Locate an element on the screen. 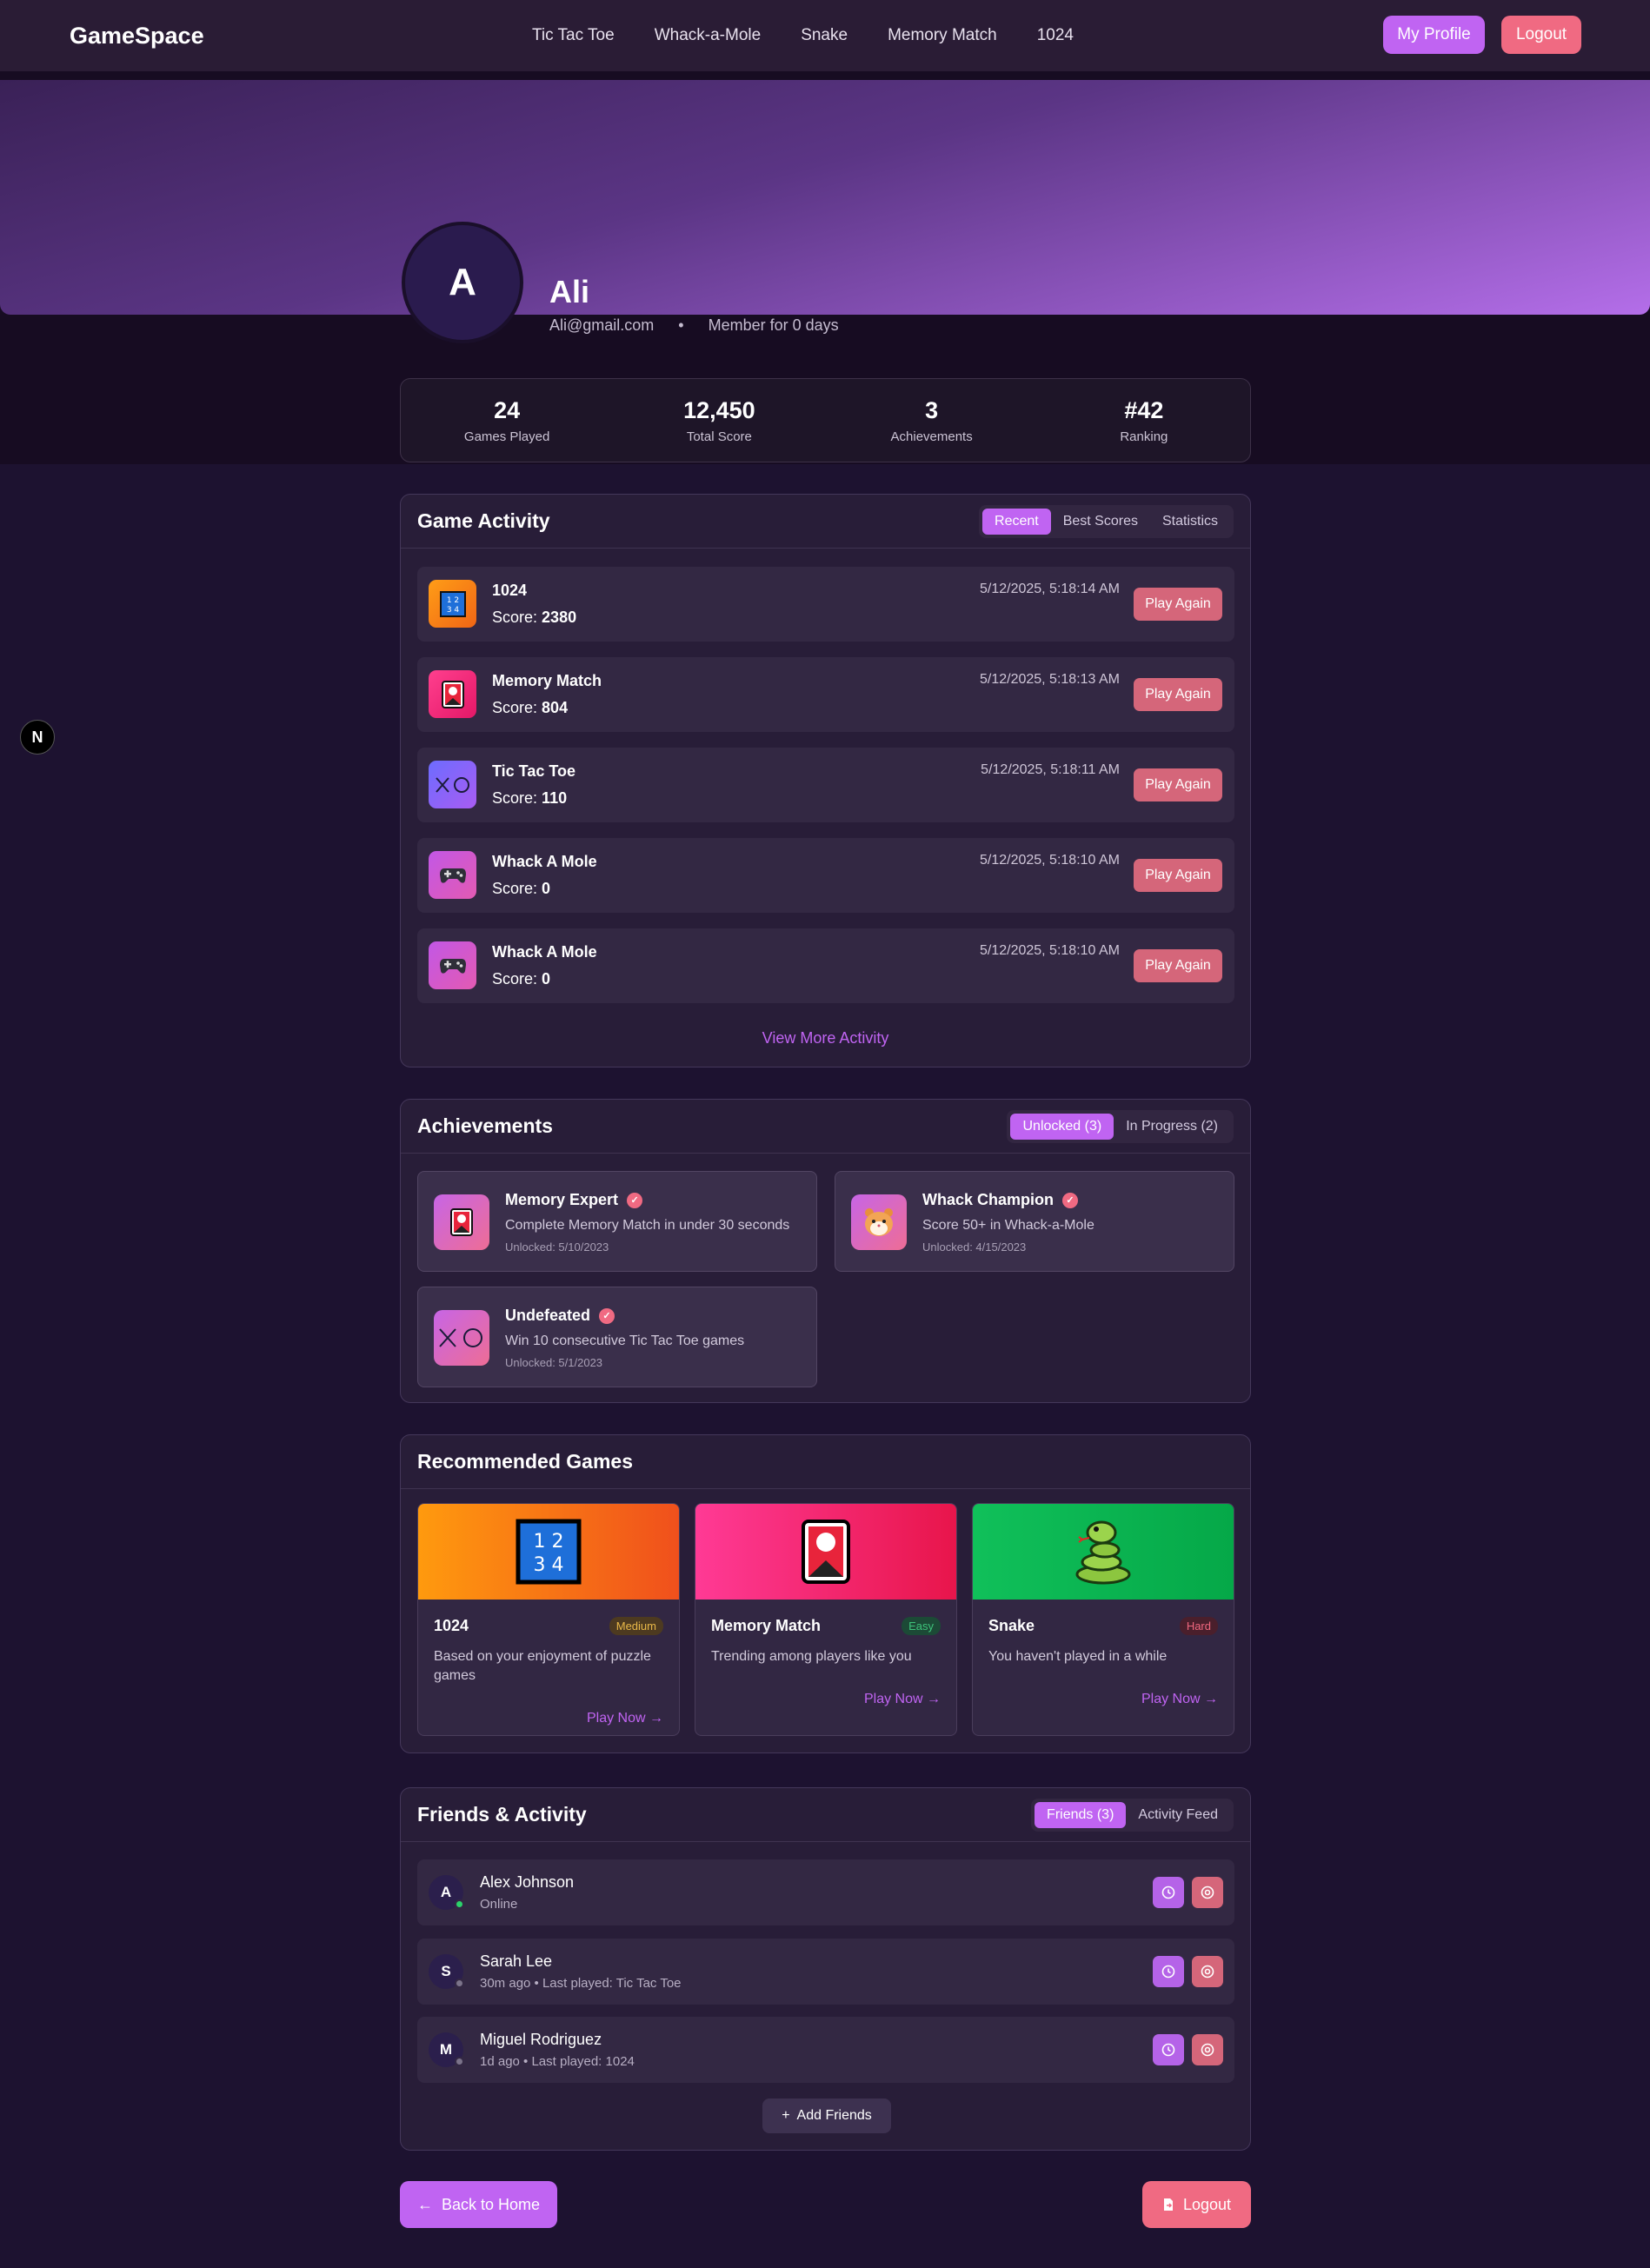  nav-link-tic-tac-toe: Tic Tac Toe is located at coordinates (574, 35).